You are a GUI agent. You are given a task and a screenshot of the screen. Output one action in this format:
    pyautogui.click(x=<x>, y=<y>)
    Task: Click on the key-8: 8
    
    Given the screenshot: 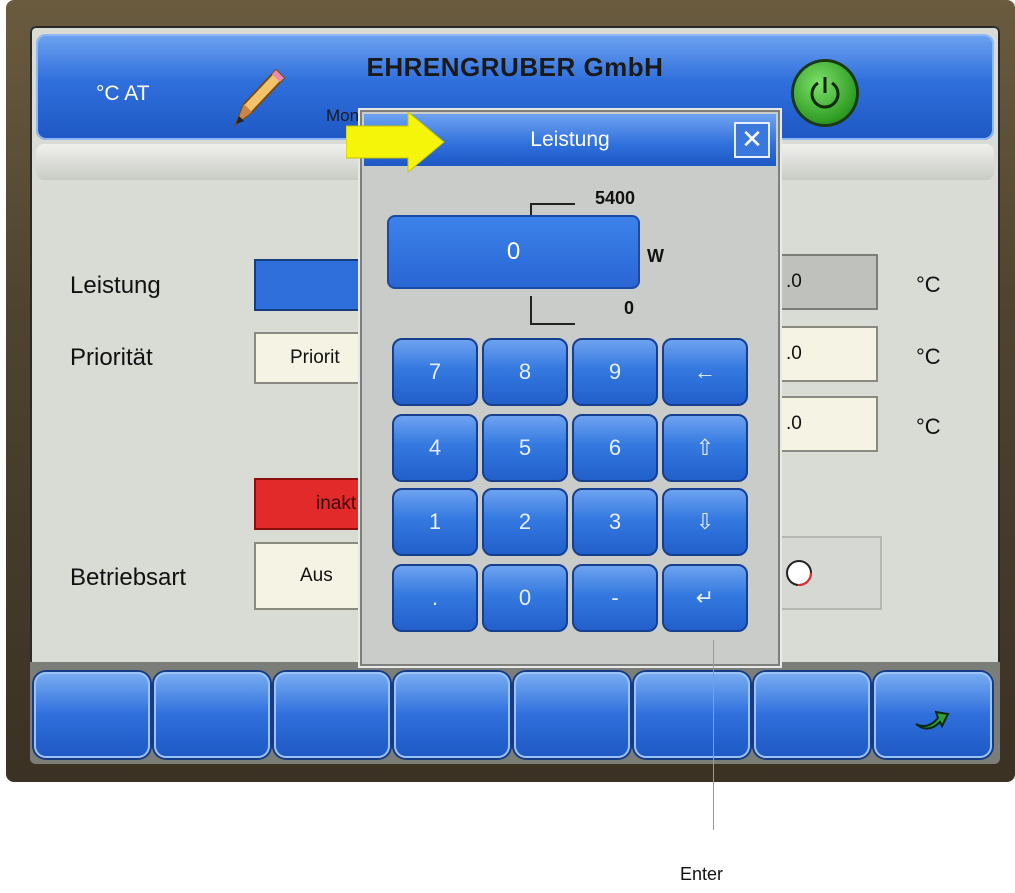 What is the action you would take?
    pyautogui.click(x=525, y=372)
    